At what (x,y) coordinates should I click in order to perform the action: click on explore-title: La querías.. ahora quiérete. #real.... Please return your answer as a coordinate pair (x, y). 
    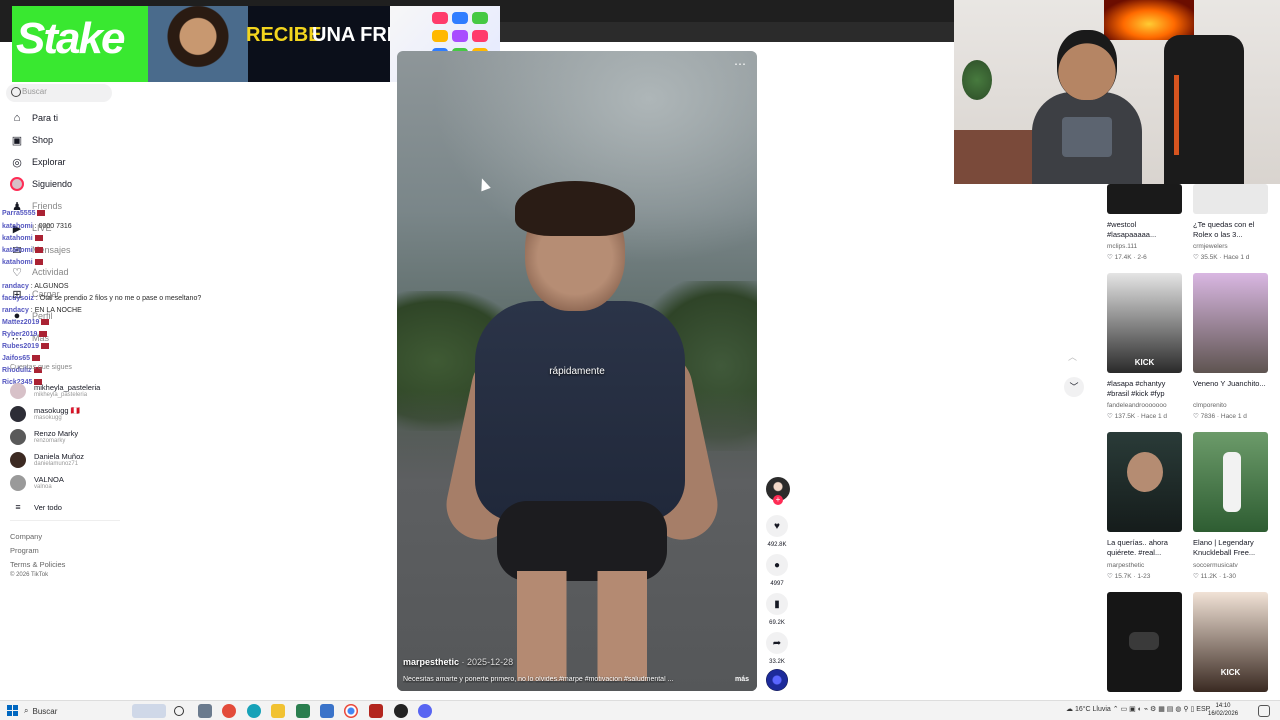
    Looking at the image, I should click on (1147, 548).